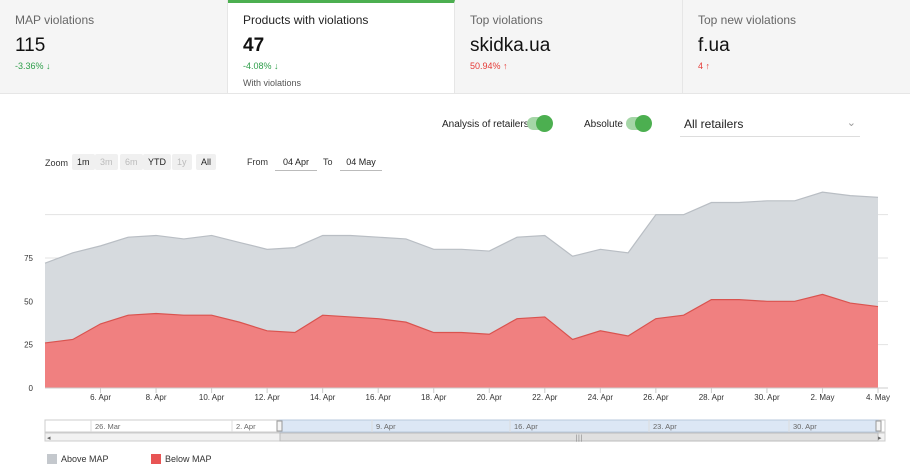  I want to click on from-date-input: 04 Apr, so click(296, 162).